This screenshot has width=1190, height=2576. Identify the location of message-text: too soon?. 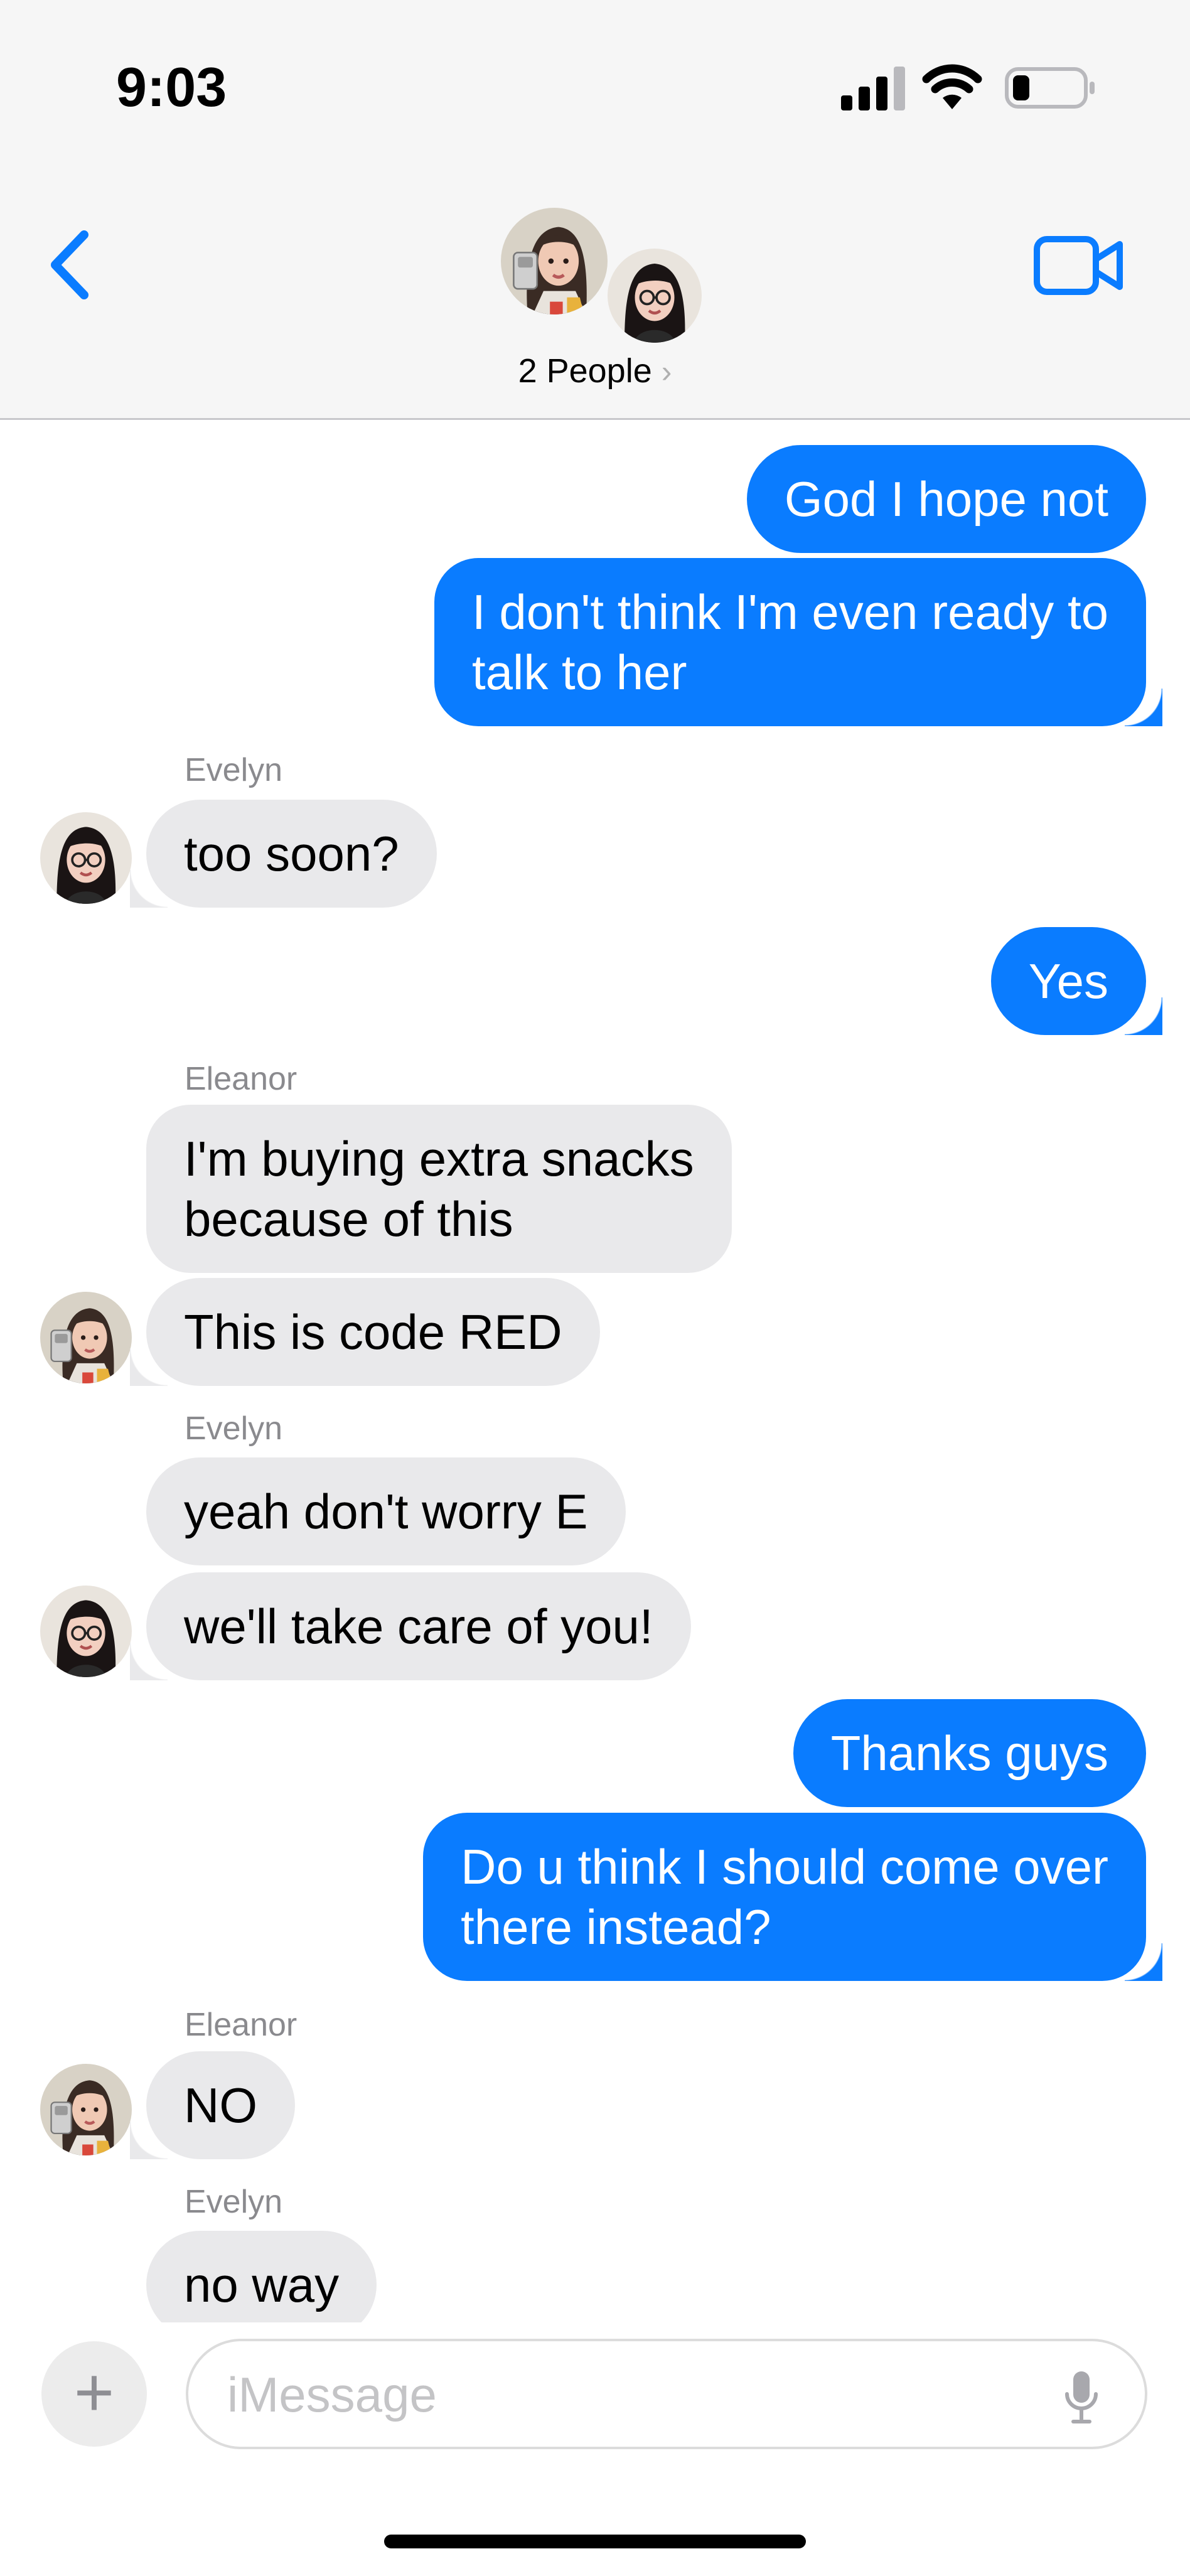
(291, 853).